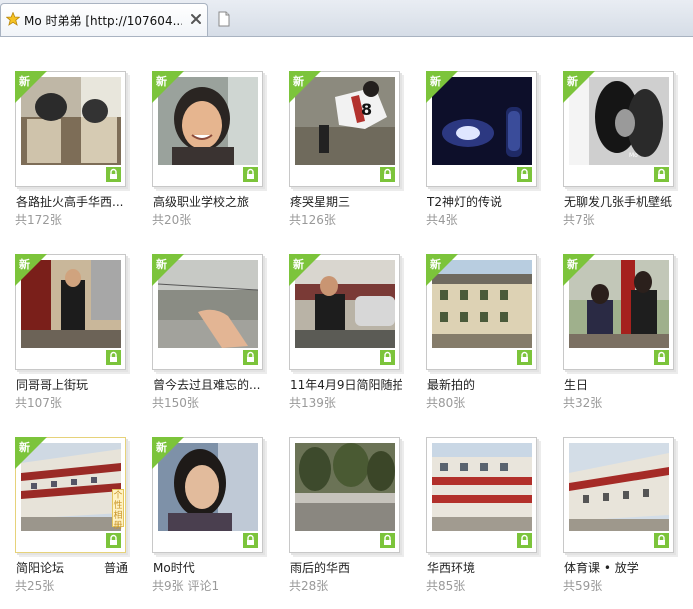  Describe the element at coordinates (583, 586) in the screenshot. I see `photo-count: 共59张` at that location.